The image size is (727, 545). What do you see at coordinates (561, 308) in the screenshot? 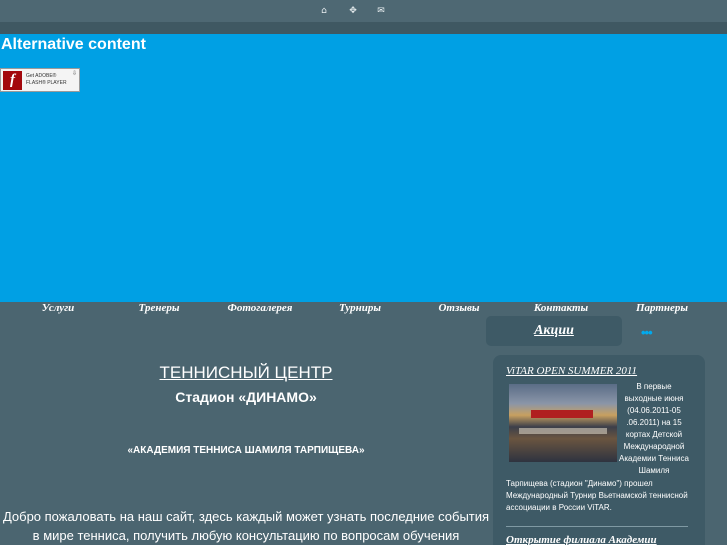
I see `nav-item-contacts: Контакты` at bounding box center [561, 308].